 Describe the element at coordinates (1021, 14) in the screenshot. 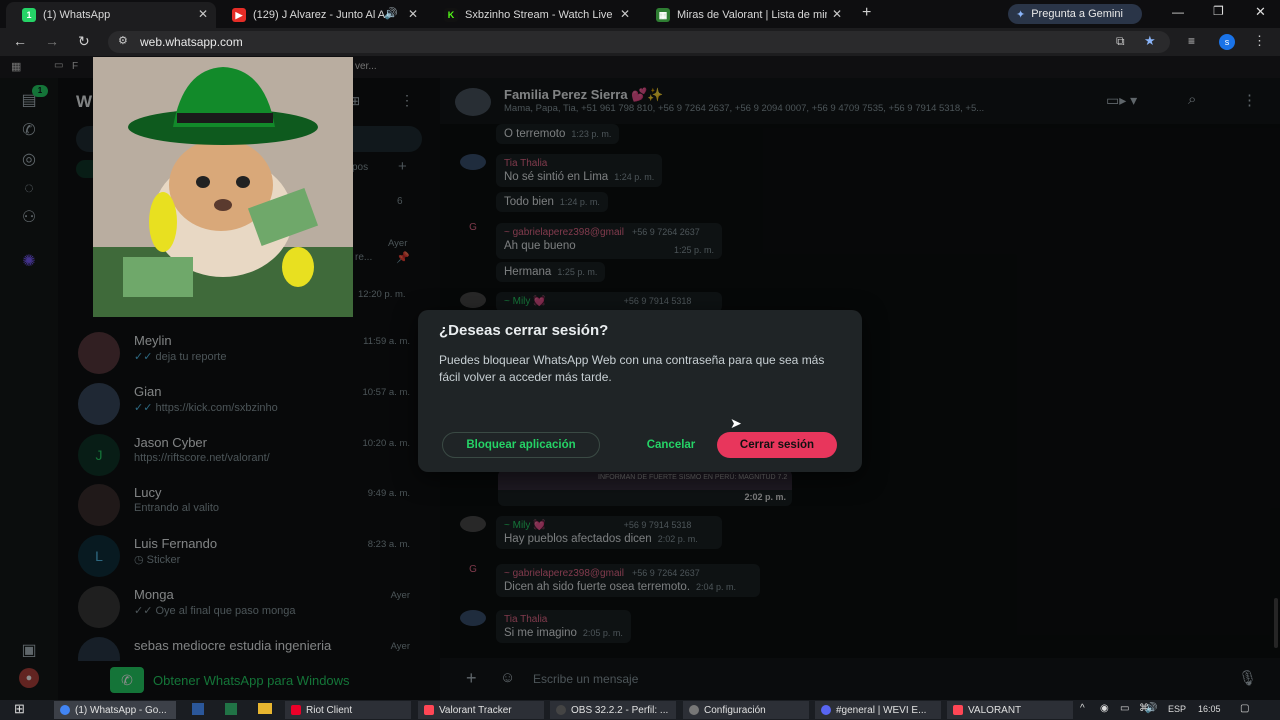

I see `gemini-sparkle-icon: ✦` at that location.